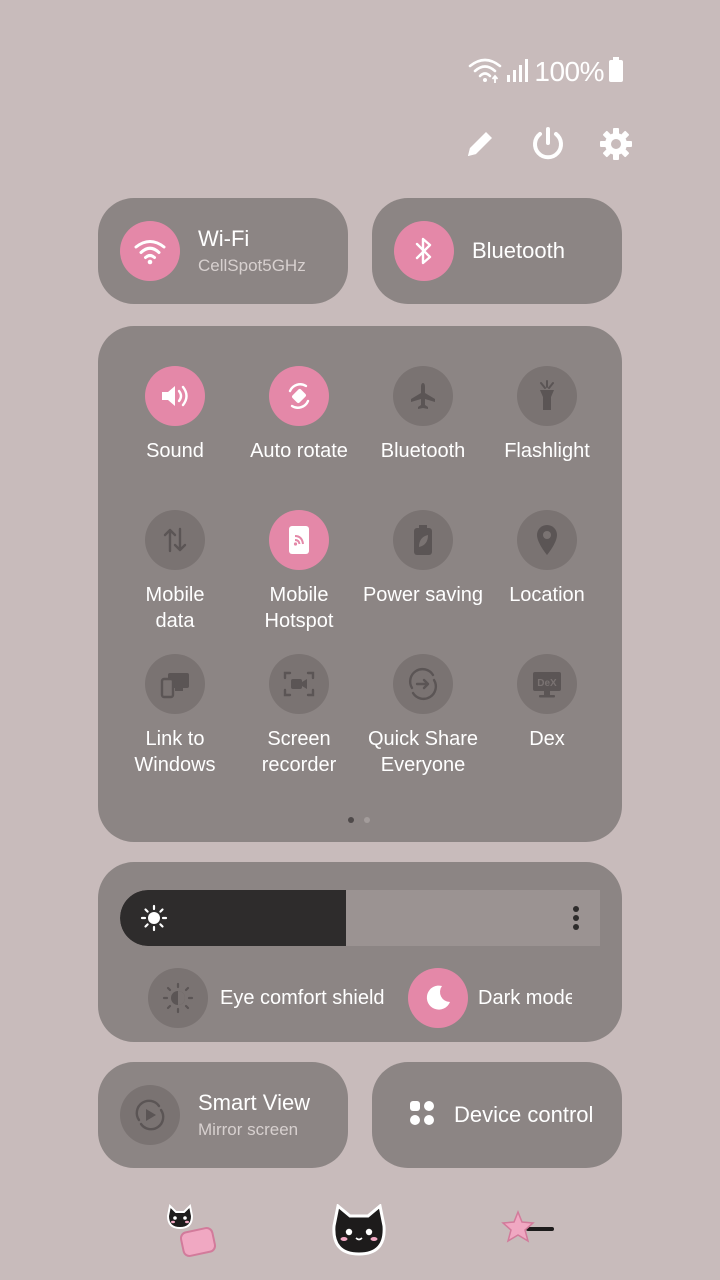  Describe the element at coordinates (360, 918) in the screenshot. I see `brightness-slider` at that location.